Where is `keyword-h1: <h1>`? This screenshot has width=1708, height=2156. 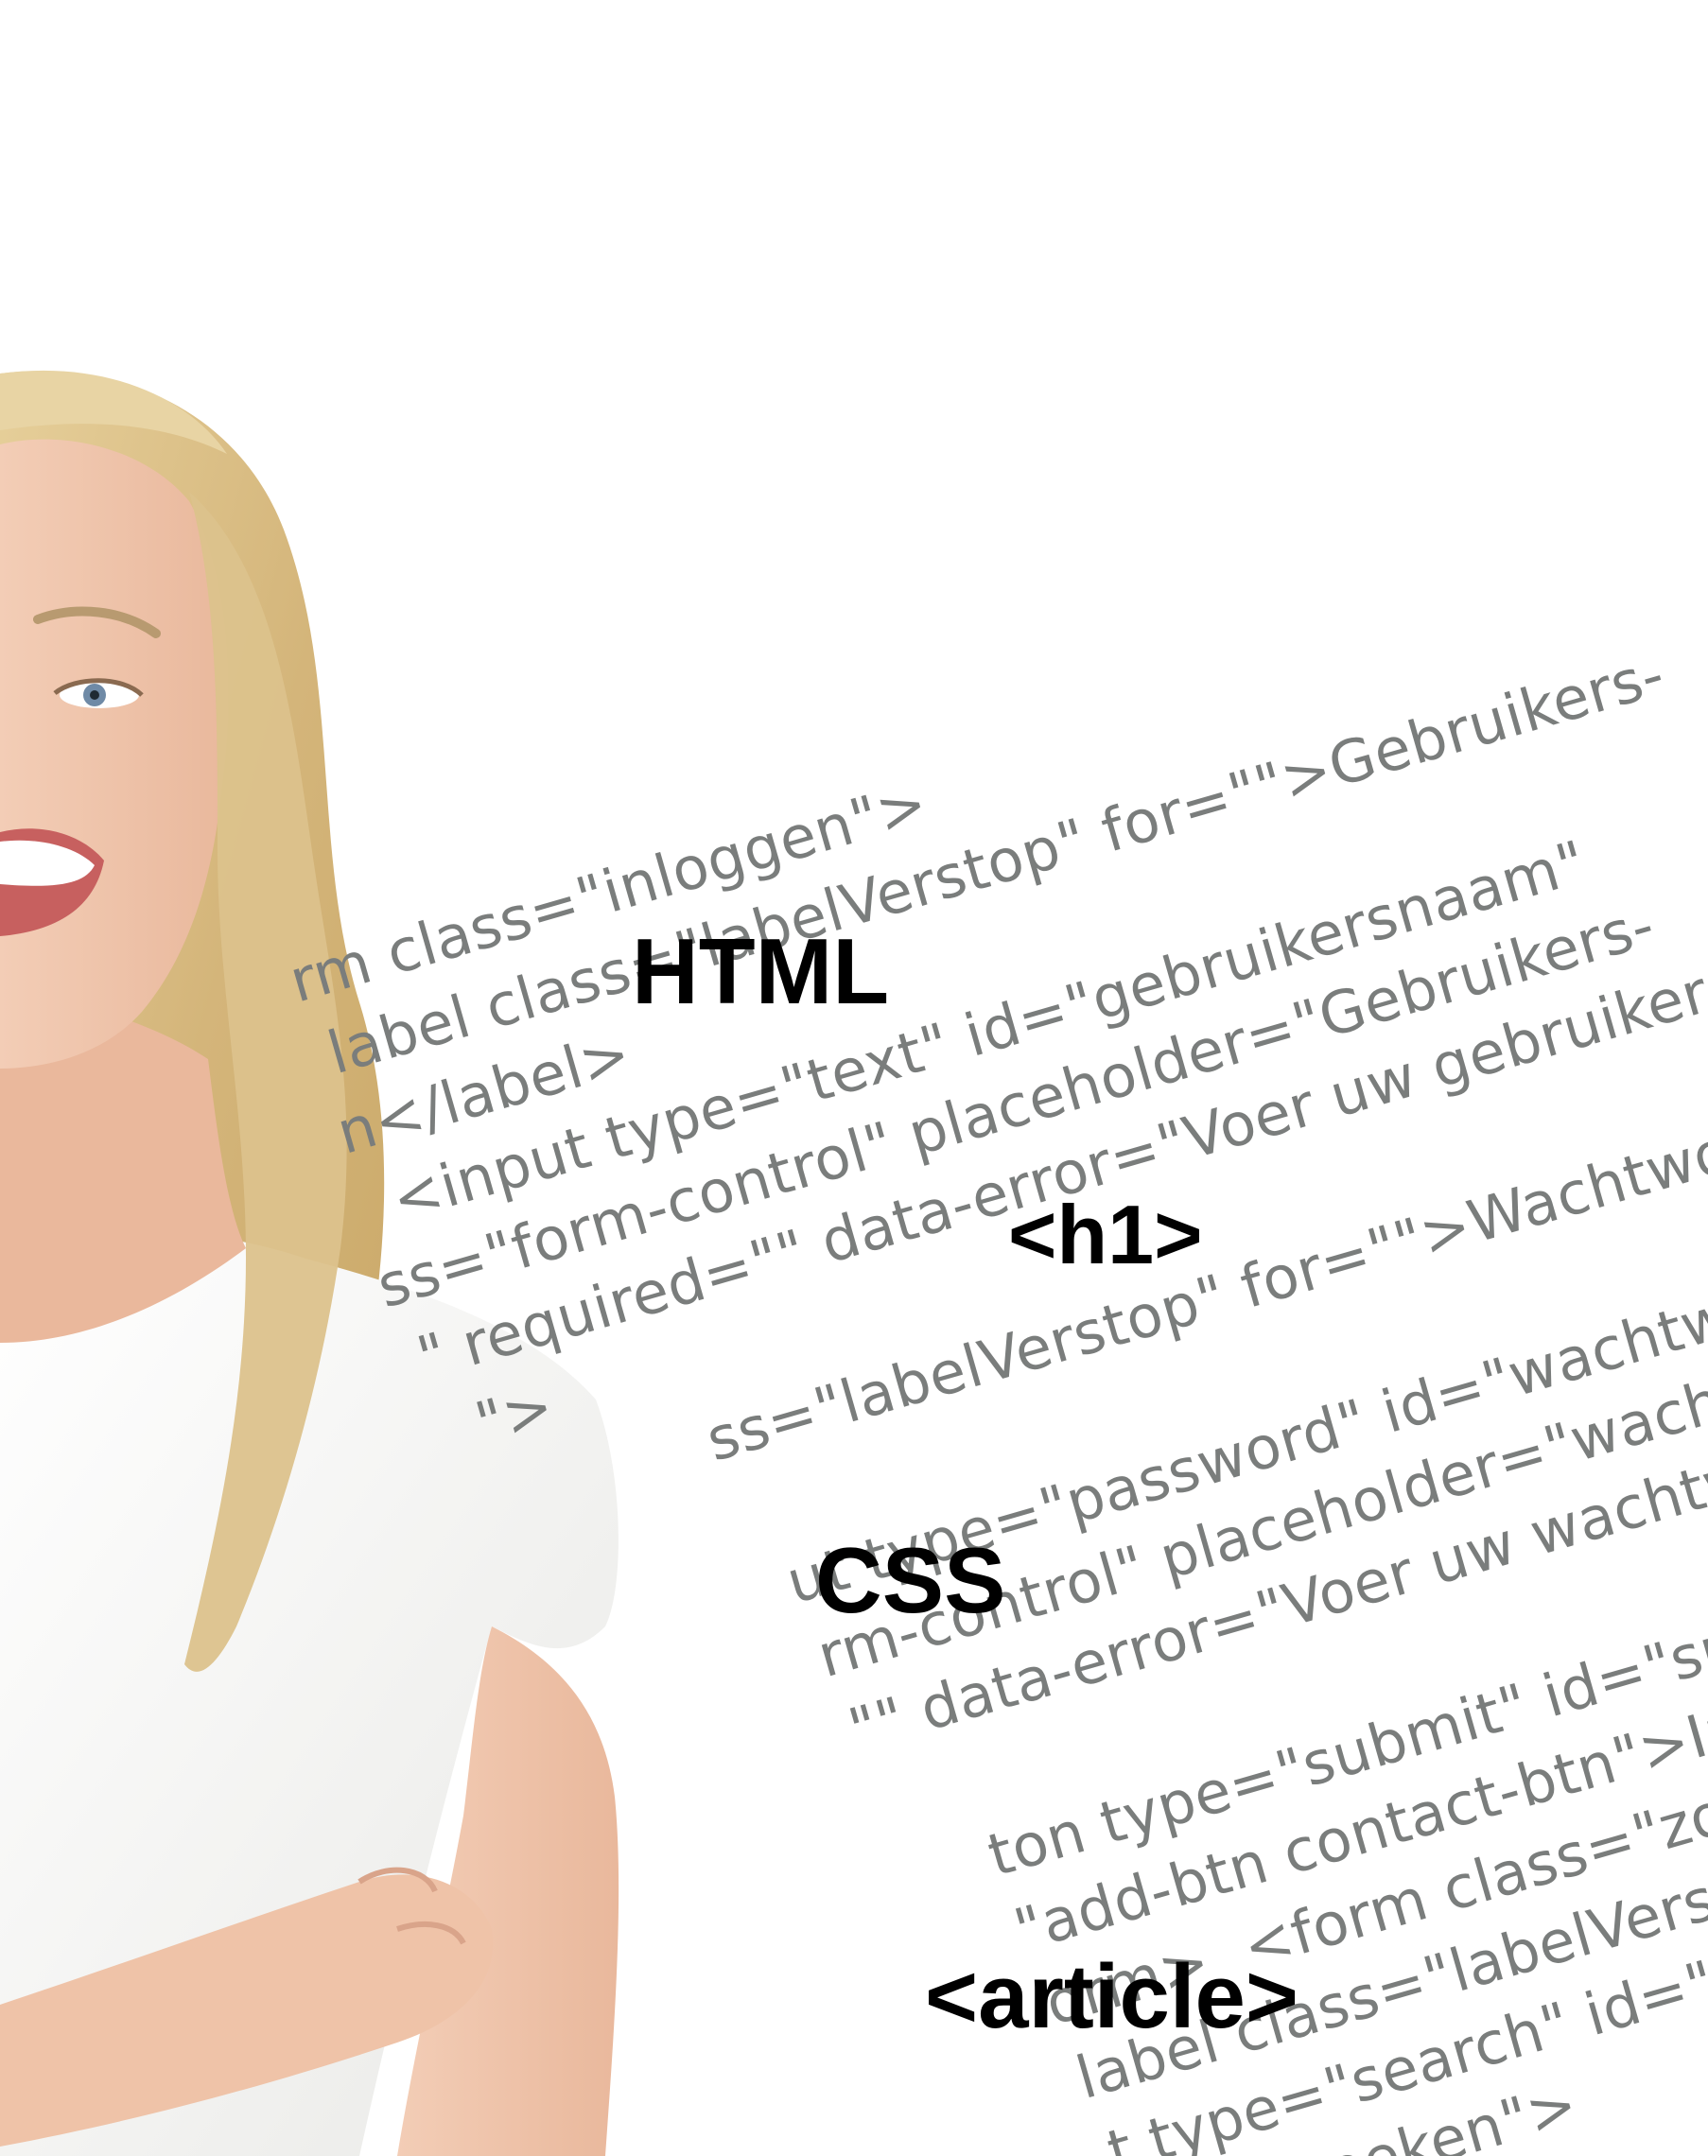 keyword-h1: <h1> is located at coordinates (1105, 1234).